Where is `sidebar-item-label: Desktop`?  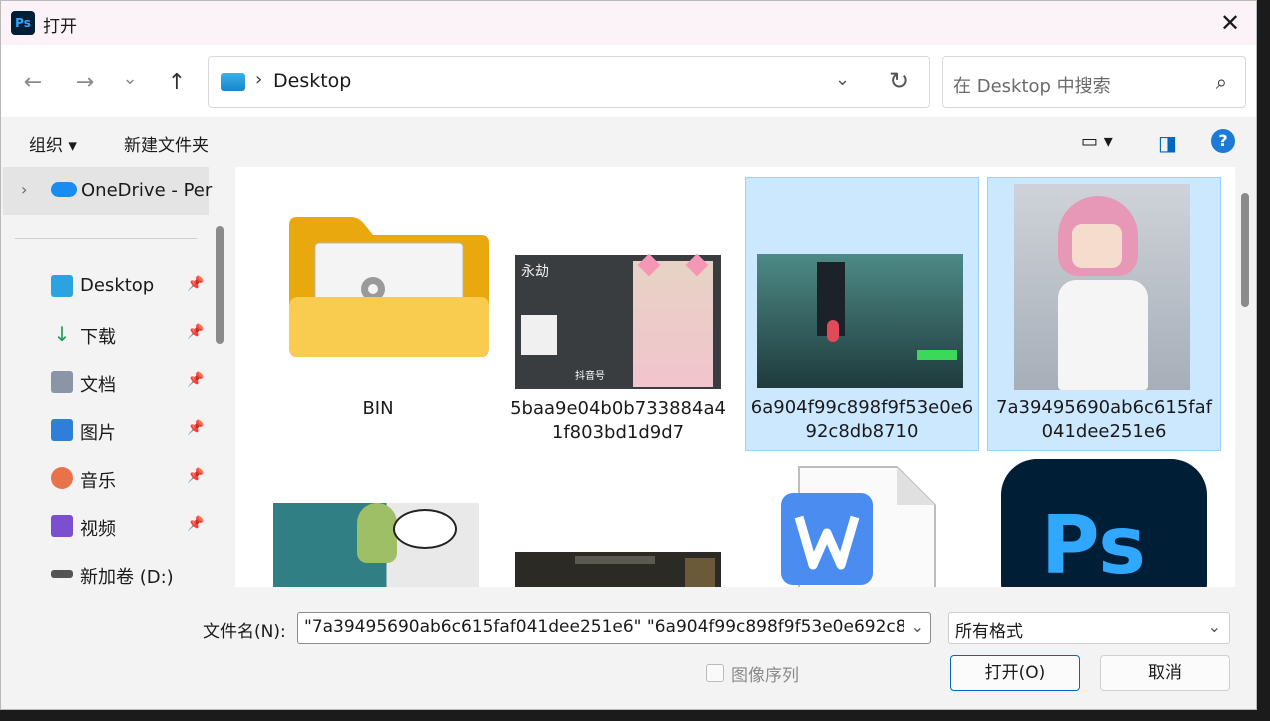 sidebar-item-label: Desktop is located at coordinates (117, 285).